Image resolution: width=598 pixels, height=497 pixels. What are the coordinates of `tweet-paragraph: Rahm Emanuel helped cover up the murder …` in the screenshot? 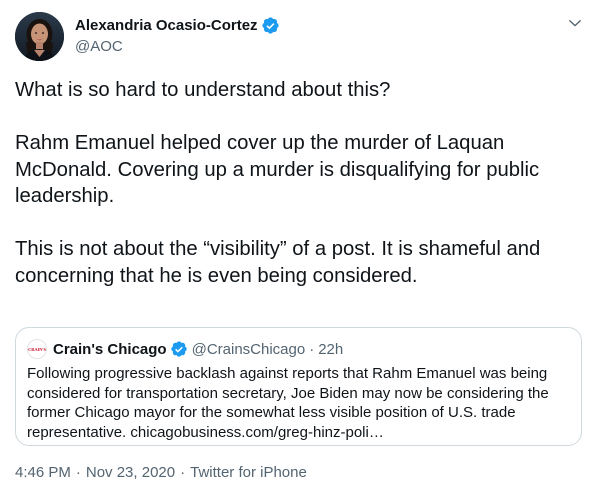 It's located at (277, 169).